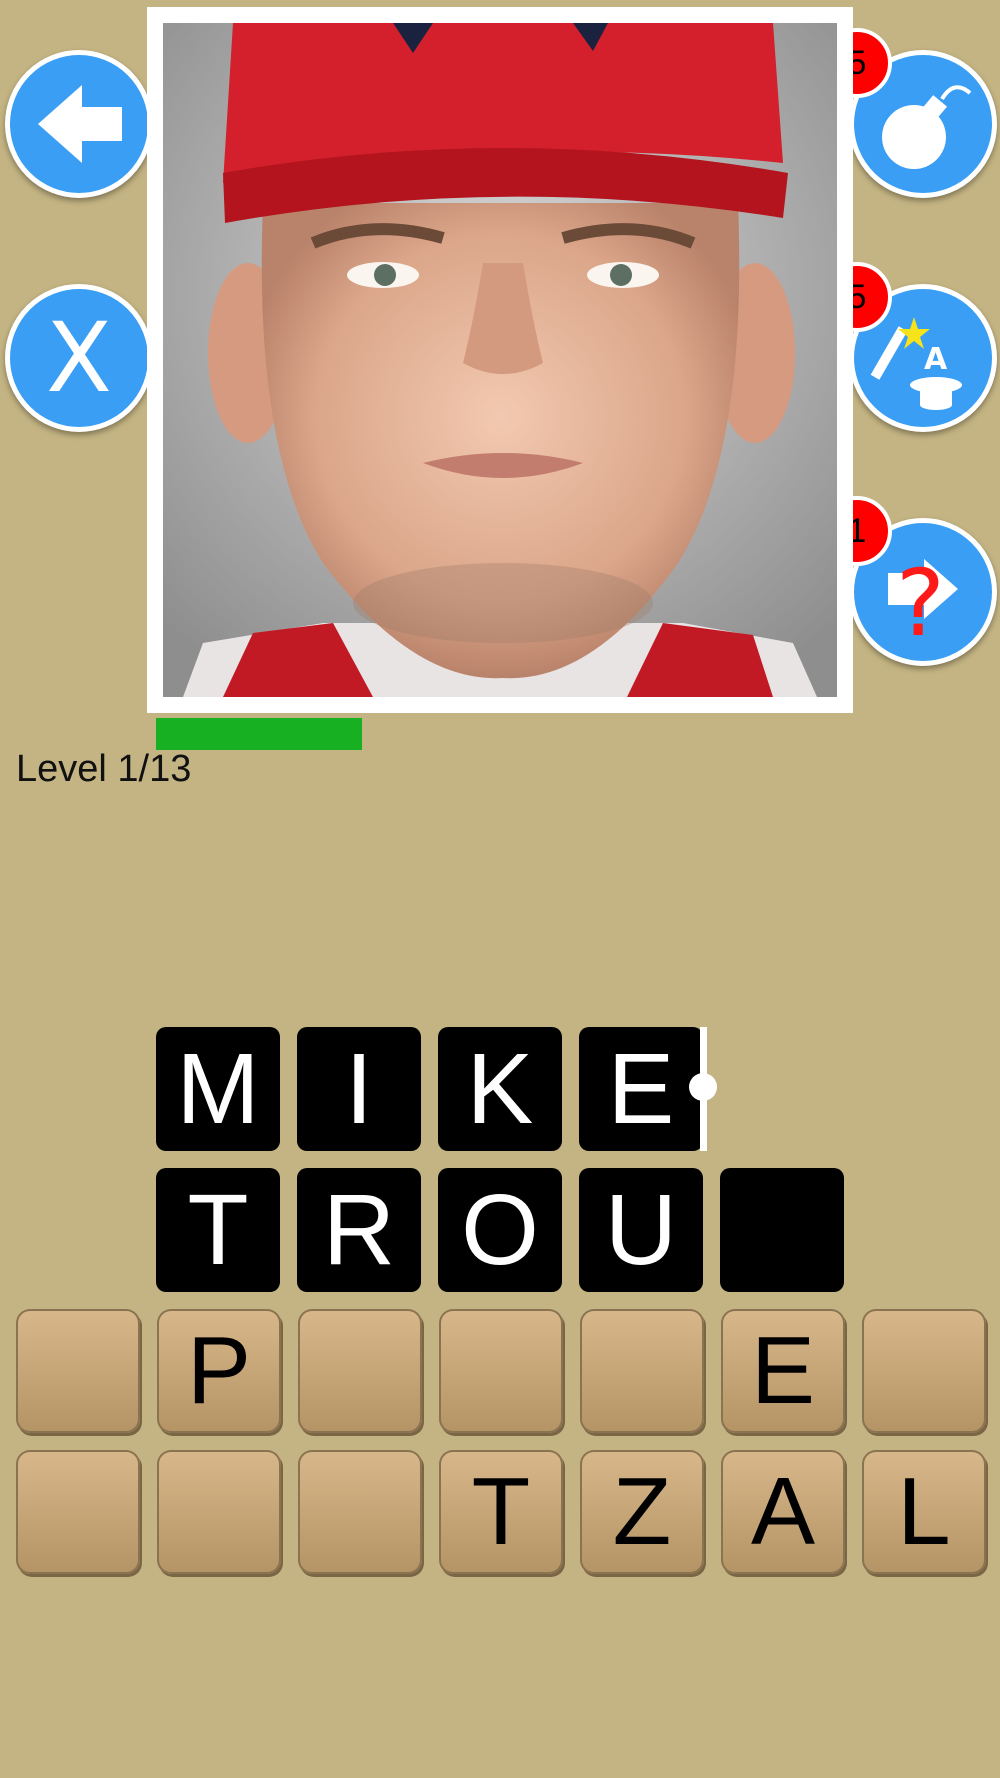  What do you see at coordinates (259, 734) in the screenshot?
I see `level-progress-bar` at bounding box center [259, 734].